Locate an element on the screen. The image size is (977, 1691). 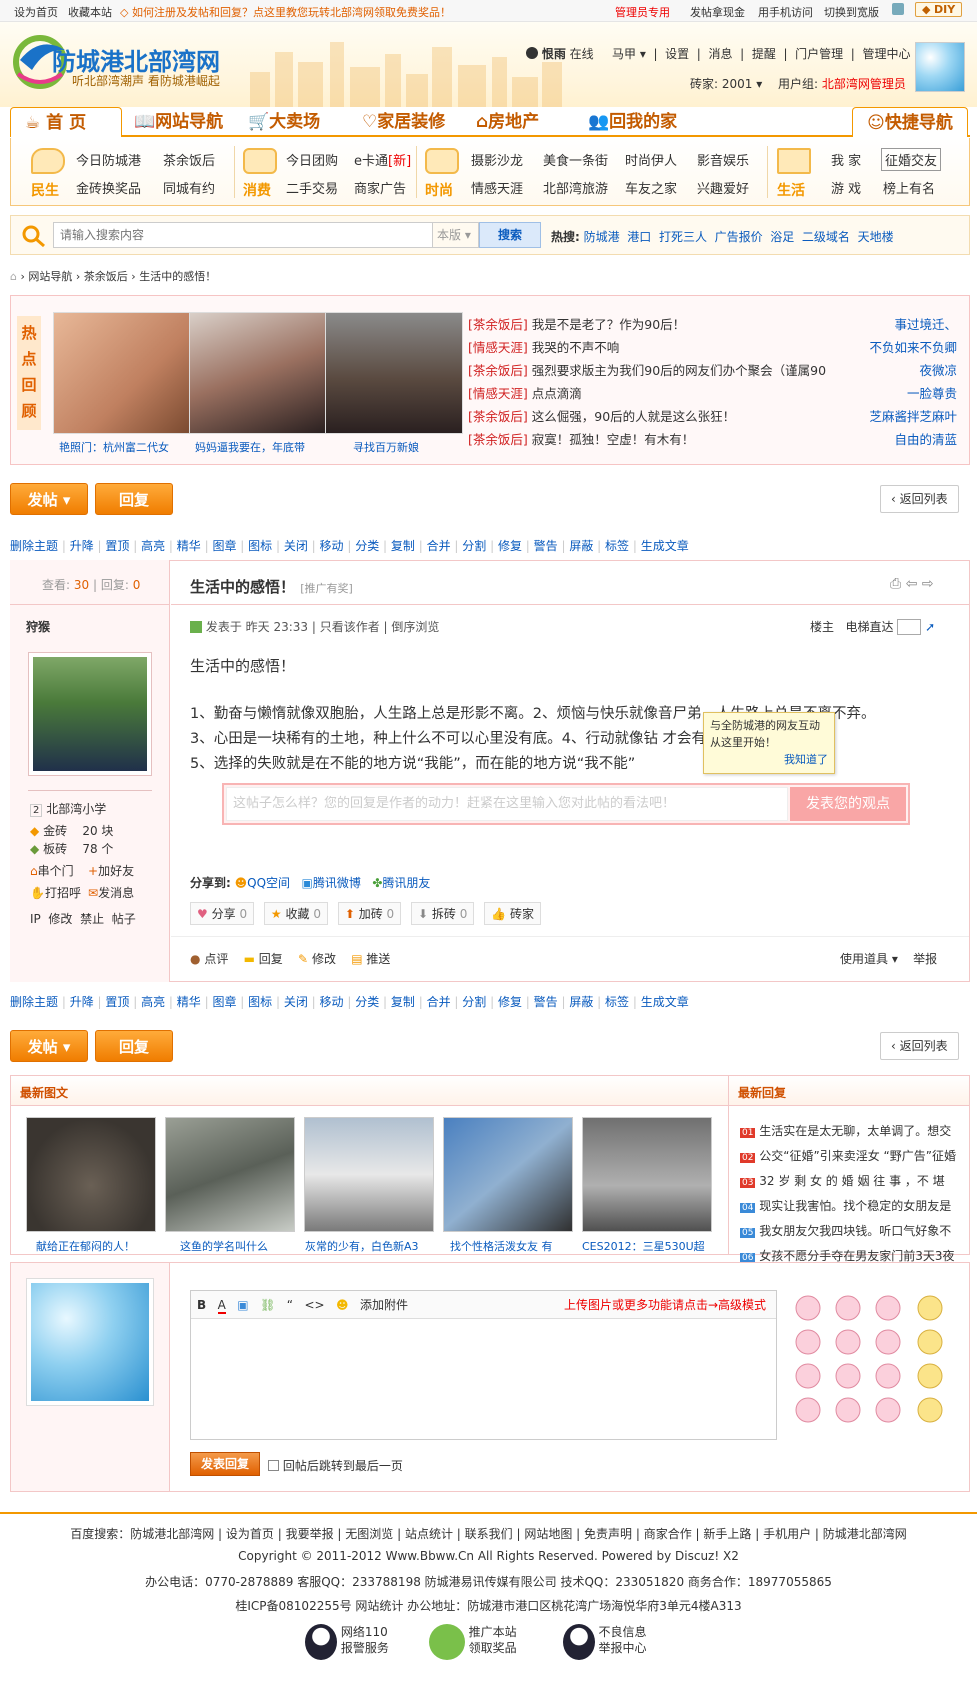
hot-term: 二级域名 is located at coordinates (826, 237).